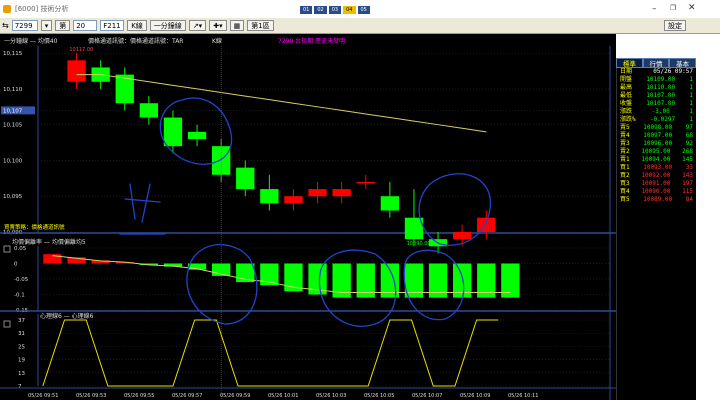 This screenshot has width=720, height=400. Describe the element at coordinates (692, 8) in the screenshot. I see `close-icon: ✕` at that location.